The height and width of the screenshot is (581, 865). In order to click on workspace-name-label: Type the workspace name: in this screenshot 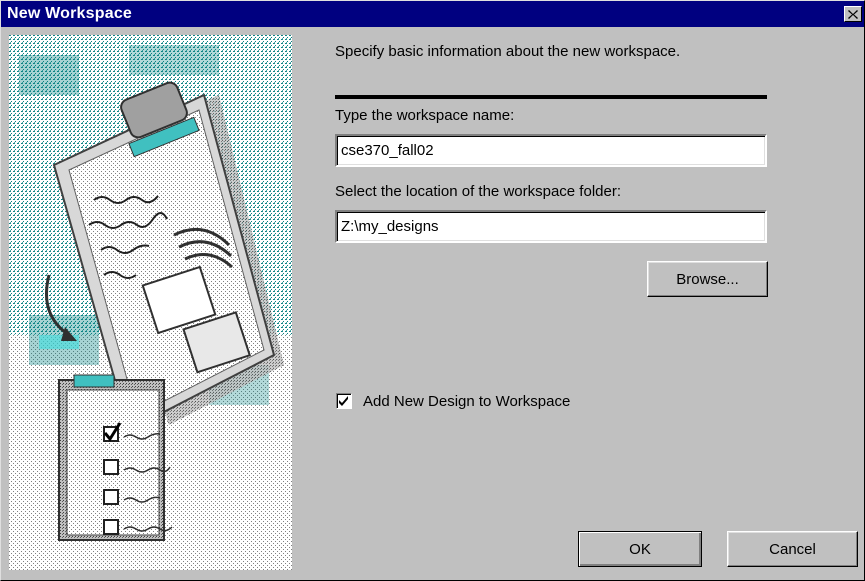, I will do `click(425, 115)`.